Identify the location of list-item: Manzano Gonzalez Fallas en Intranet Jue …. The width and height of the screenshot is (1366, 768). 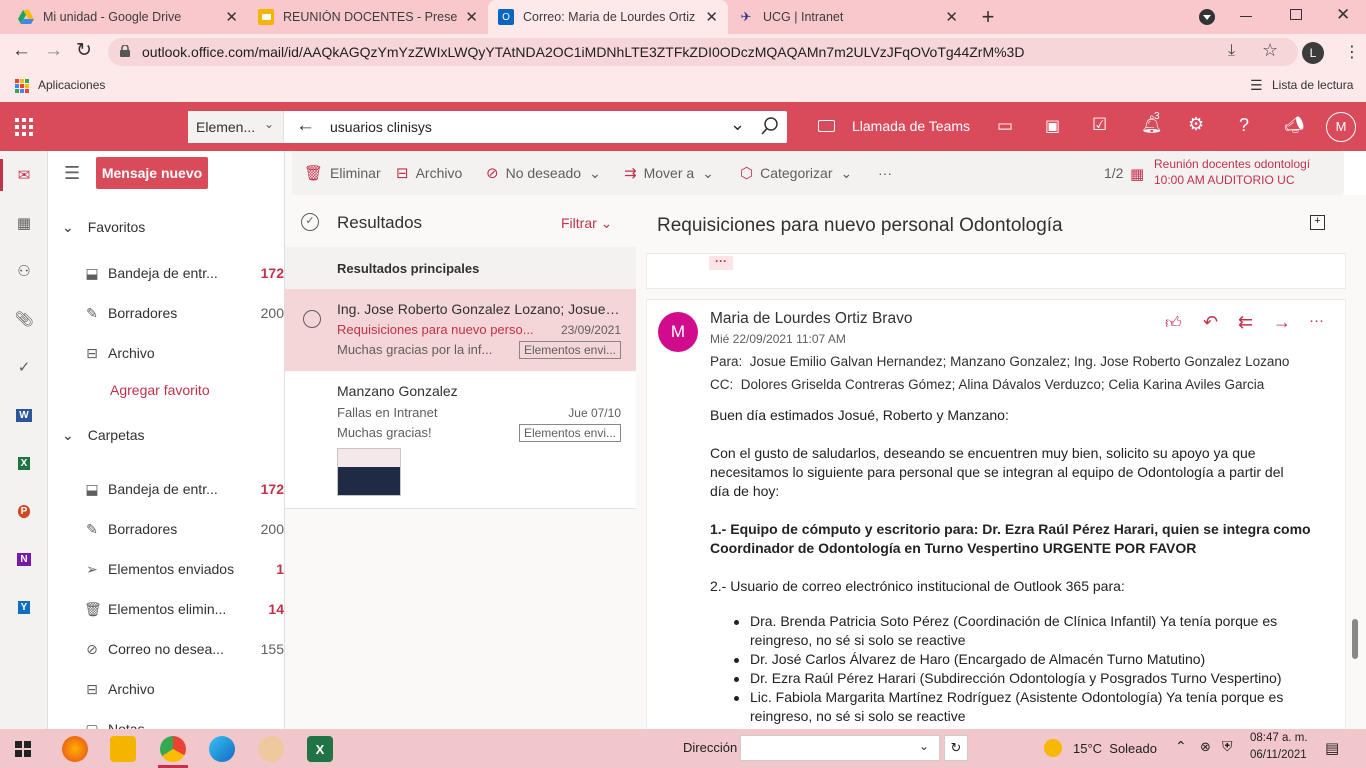
(461, 440).